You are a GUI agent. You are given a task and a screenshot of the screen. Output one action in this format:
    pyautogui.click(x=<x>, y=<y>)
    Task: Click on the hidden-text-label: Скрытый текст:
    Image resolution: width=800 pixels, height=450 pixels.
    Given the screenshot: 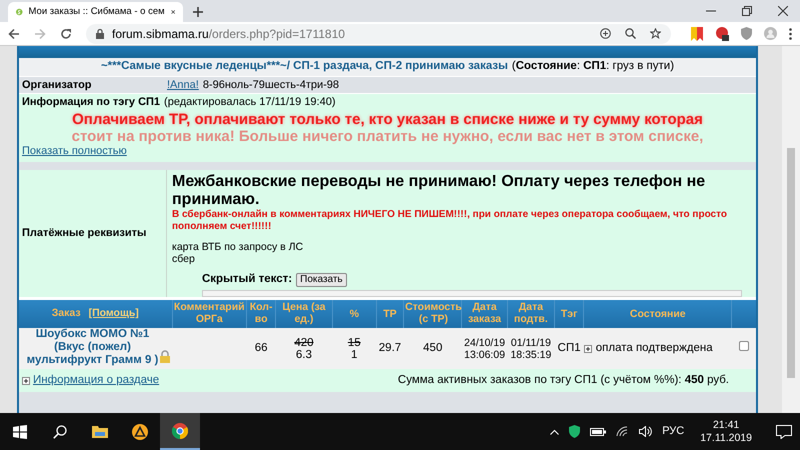 What is the action you would take?
    pyautogui.click(x=247, y=279)
    